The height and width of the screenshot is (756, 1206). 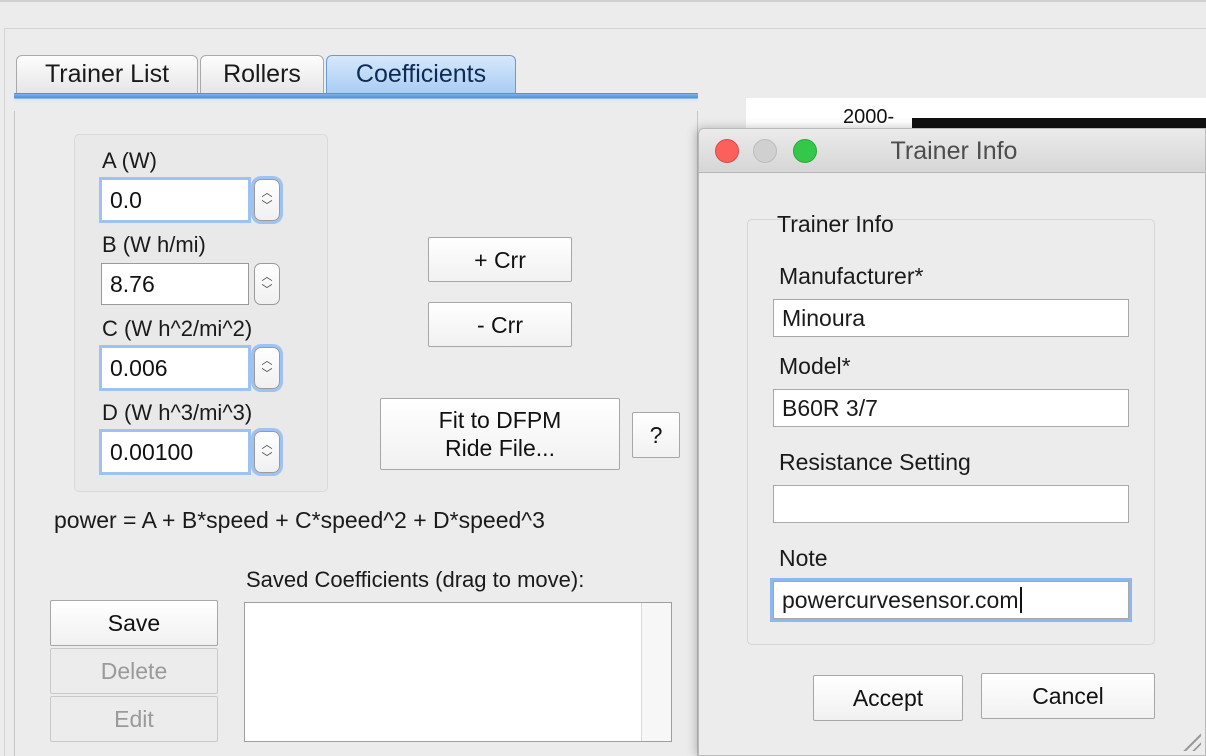 What do you see at coordinates (1068, 696) in the screenshot?
I see `cancel-button: Cancel` at bounding box center [1068, 696].